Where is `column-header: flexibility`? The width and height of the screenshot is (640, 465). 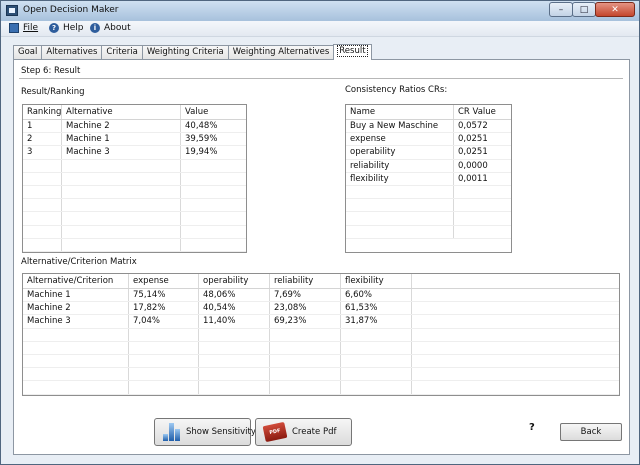
column-header: flexibility is located at coordinates (376, 281).